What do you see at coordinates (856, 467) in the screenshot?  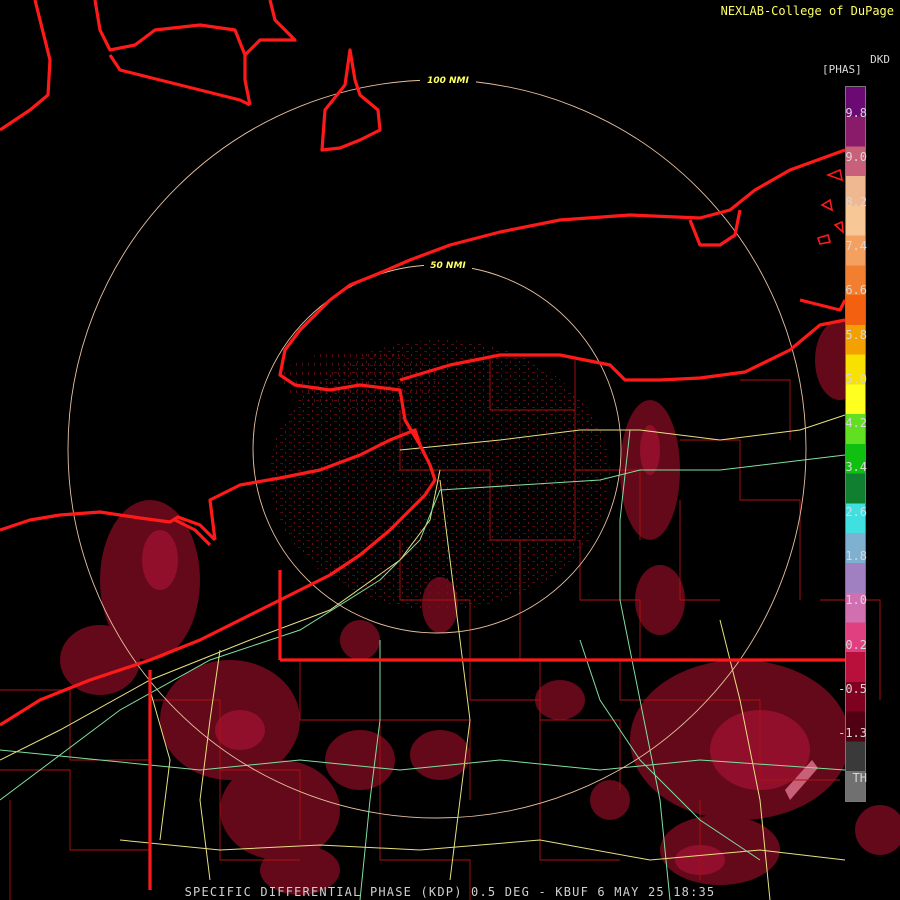 I see `color-scale-tick: 3.4` at bounding box center [856, 467].